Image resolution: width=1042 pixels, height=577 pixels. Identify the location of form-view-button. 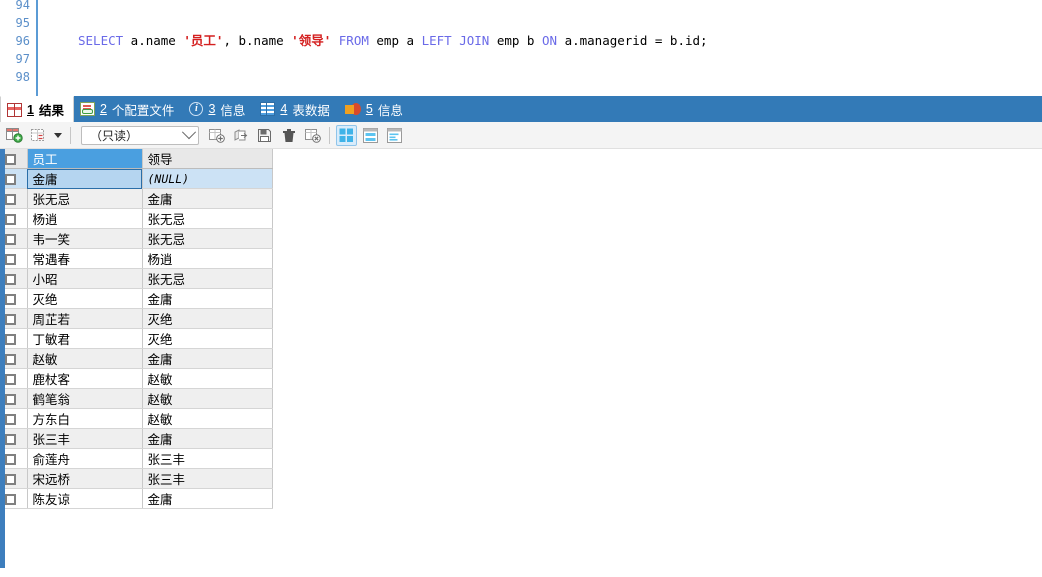
(370, 135).